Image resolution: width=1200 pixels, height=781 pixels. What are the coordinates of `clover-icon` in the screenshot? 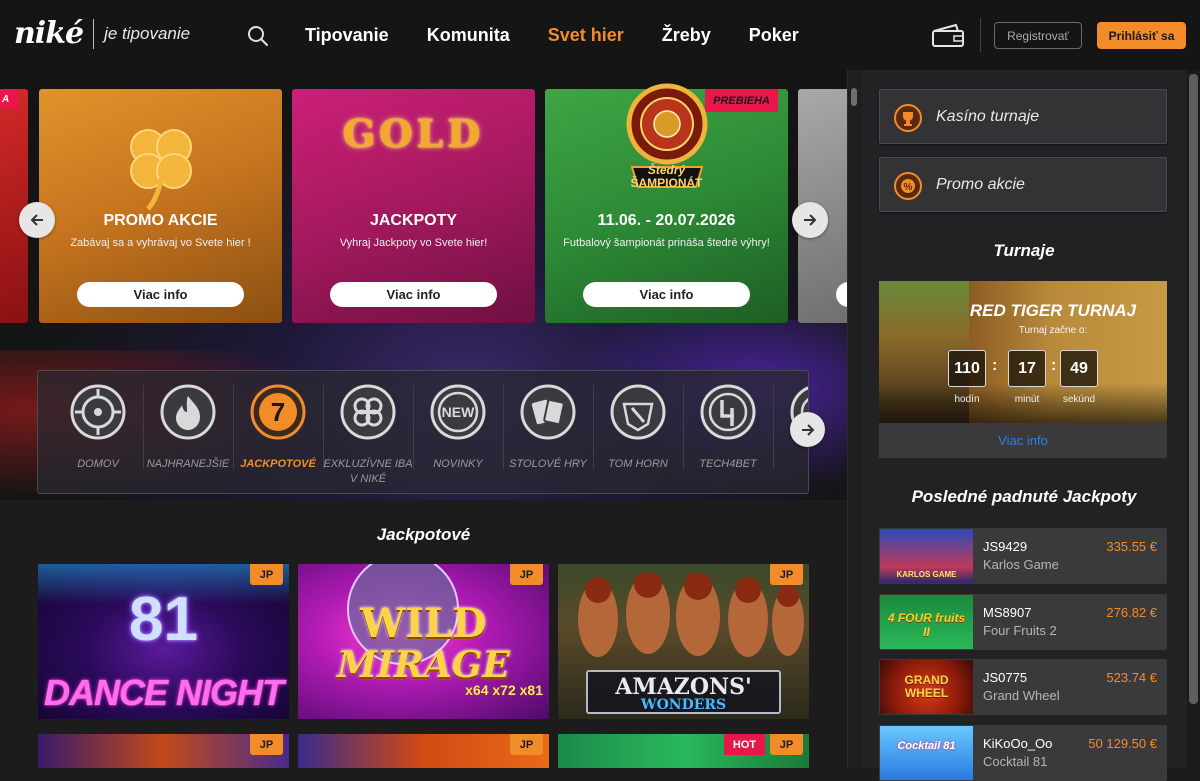 It's located at (368, 412).